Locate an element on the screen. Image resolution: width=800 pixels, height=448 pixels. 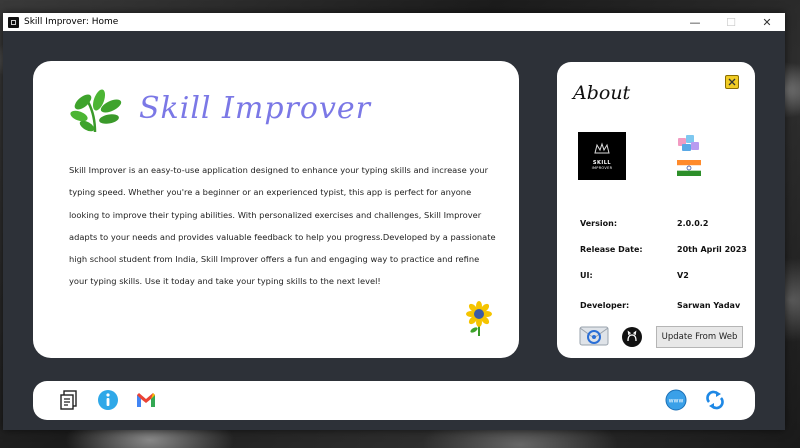
refresh-icon is located at coordinates (715, 400).